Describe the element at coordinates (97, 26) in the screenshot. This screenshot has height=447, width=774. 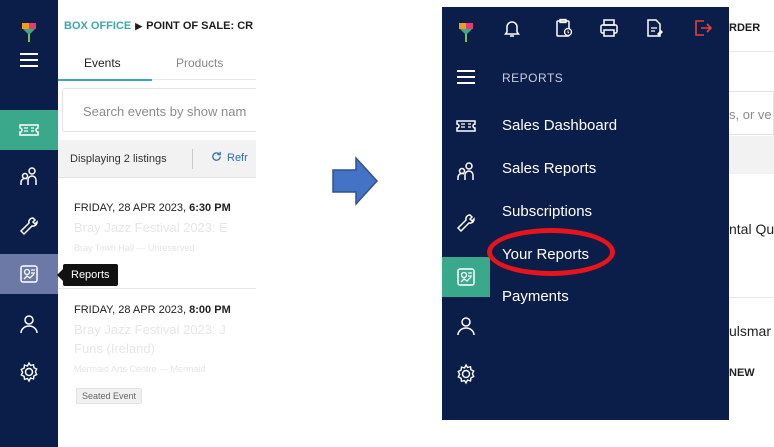
I see `breadcrumb-box-office: BOX OFFICE` at that location.